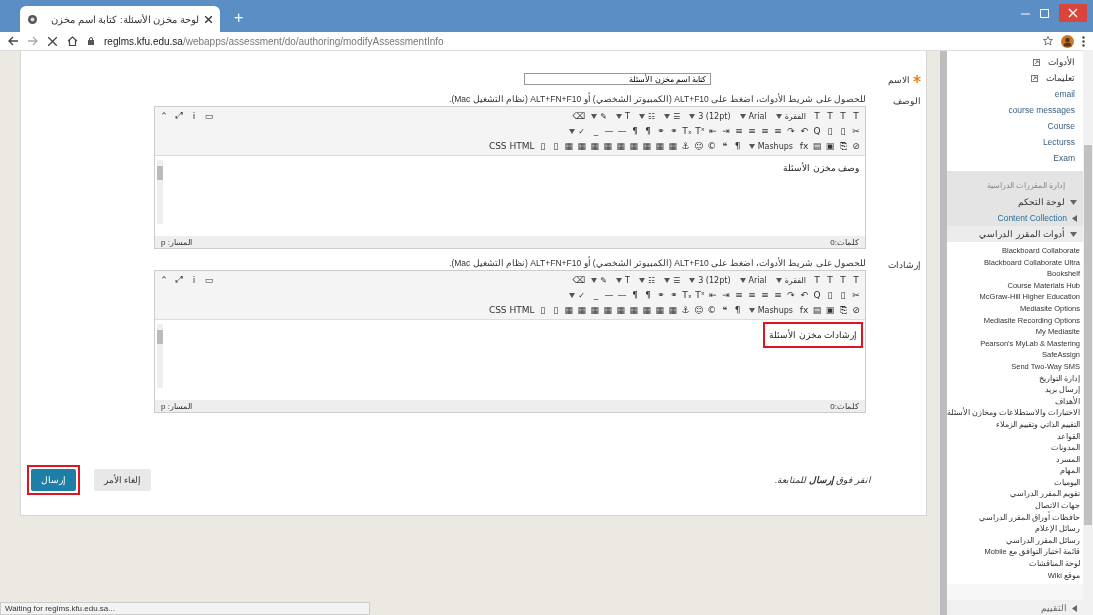 This screenshot has width=1093, height=615. Describe the element at coordinates (804, 295) in the screenshot. I see `toolbar-button: ↶` at that location.